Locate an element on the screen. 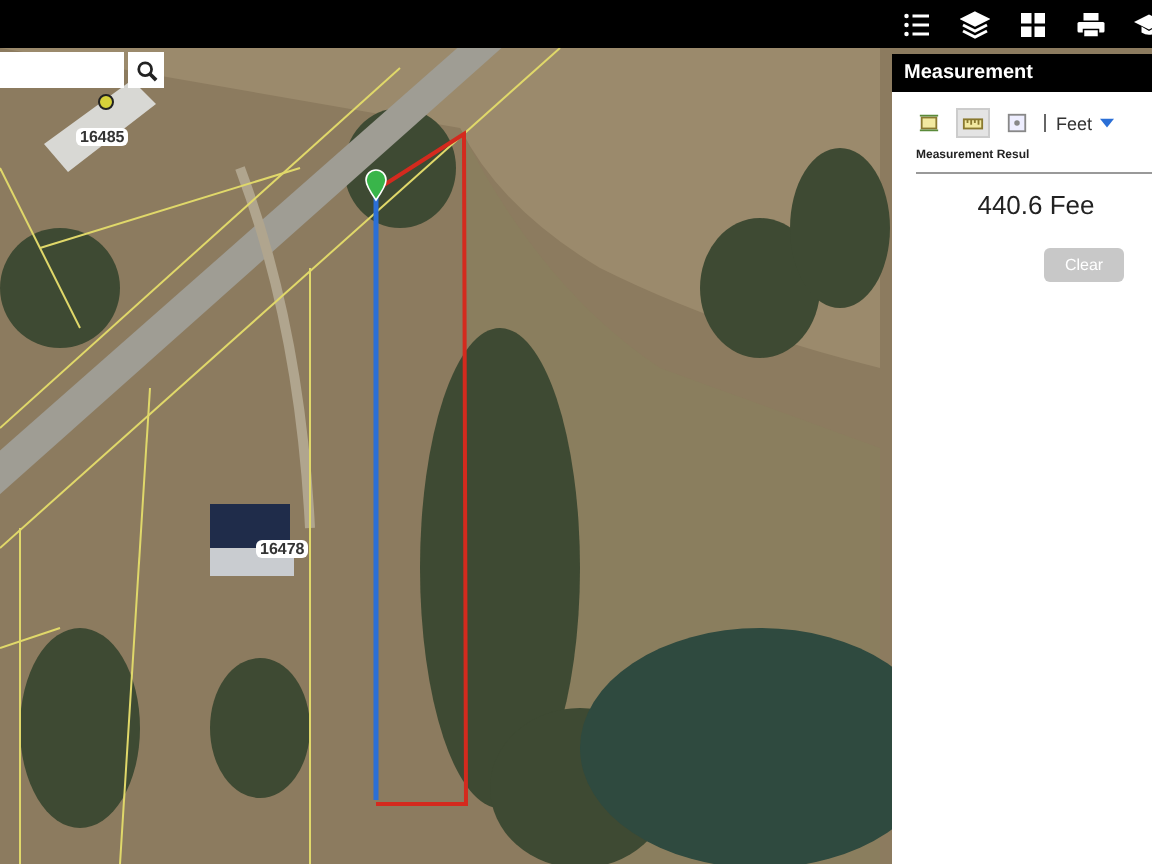  measurement-result: 440.6 Fee is located at coordinates (1034, 196).